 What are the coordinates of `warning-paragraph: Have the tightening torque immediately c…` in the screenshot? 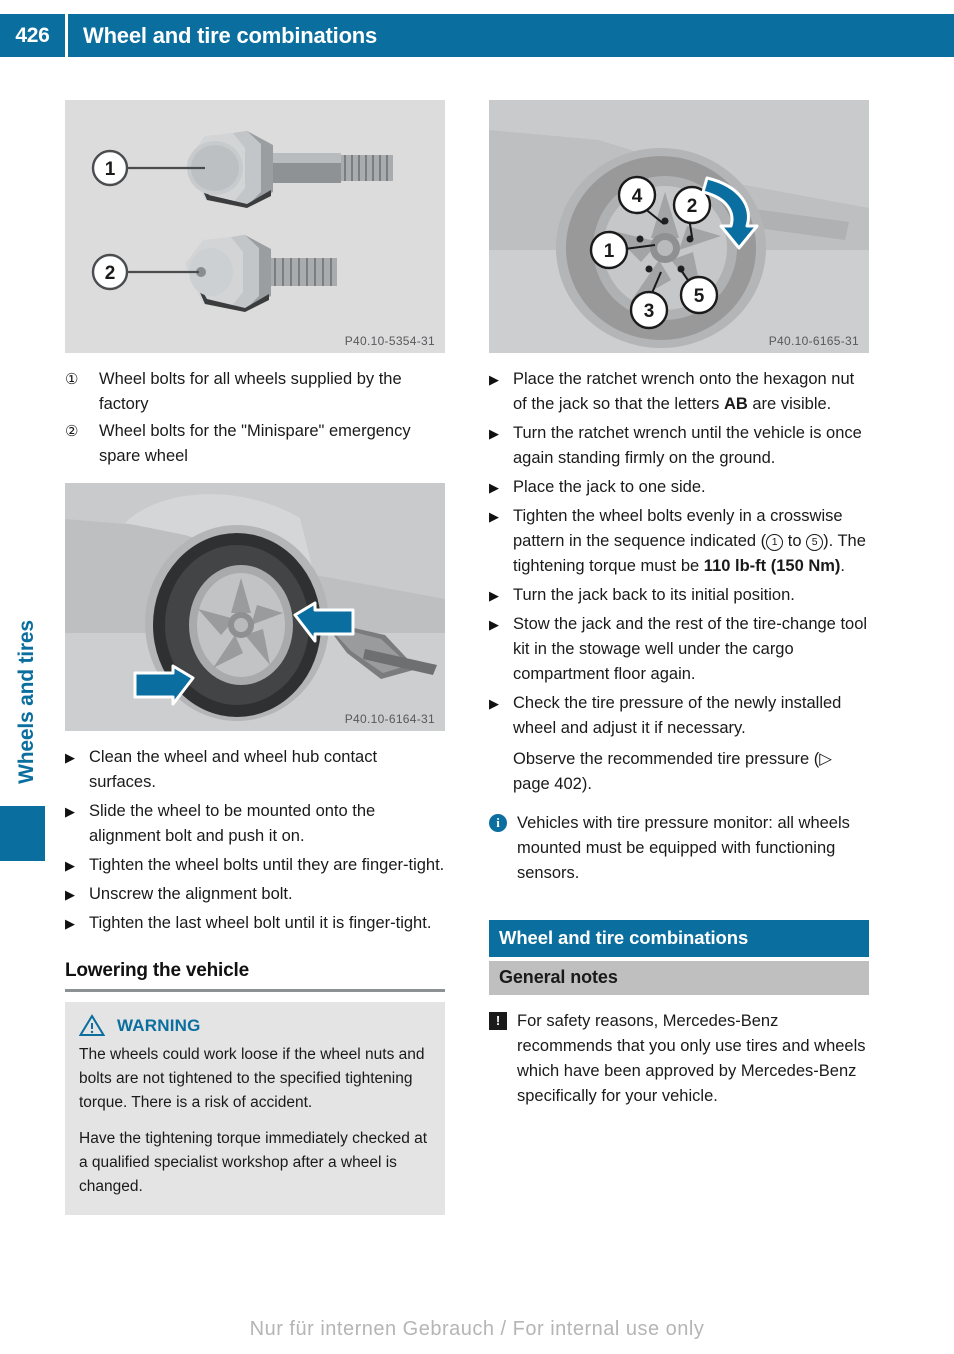 It's located at (253, 1162).